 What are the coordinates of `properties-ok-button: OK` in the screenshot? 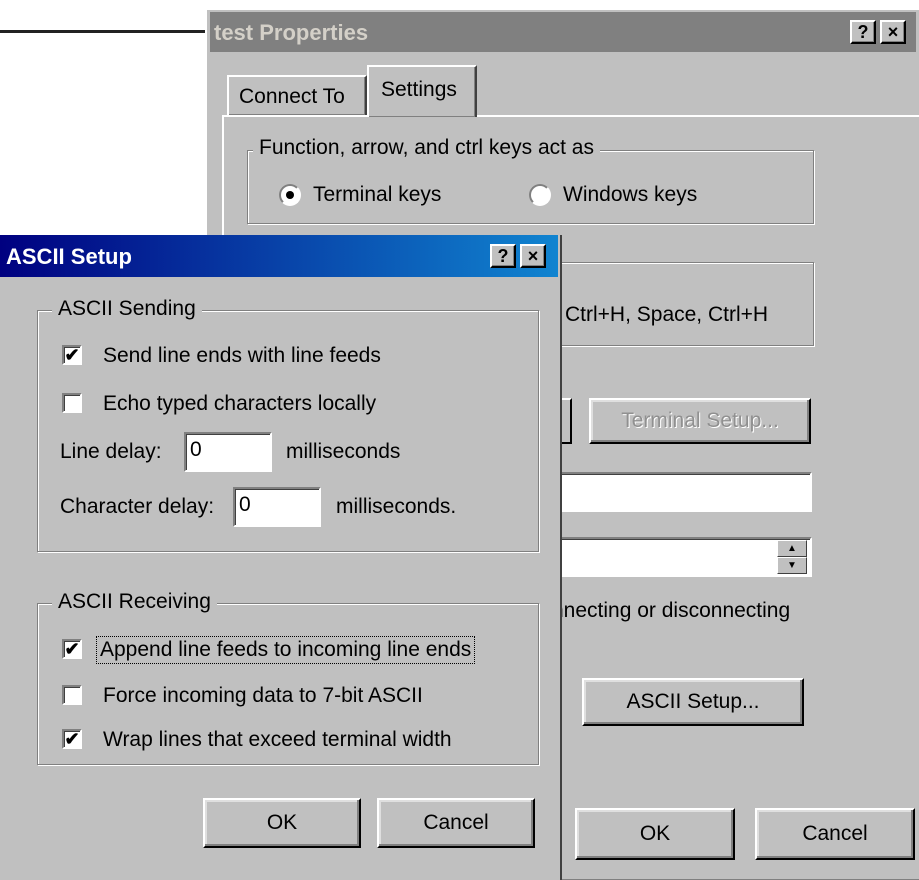 It's located at (655, 834).